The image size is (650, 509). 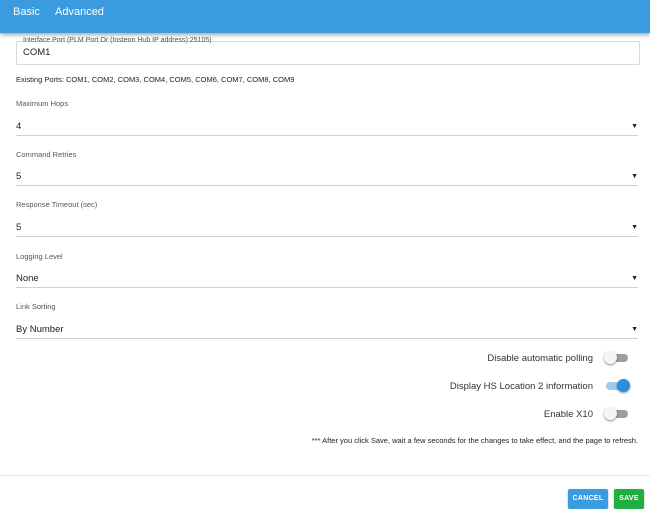 I want to click on logging-level-label: Logging Level, so click(x=39, y=256).